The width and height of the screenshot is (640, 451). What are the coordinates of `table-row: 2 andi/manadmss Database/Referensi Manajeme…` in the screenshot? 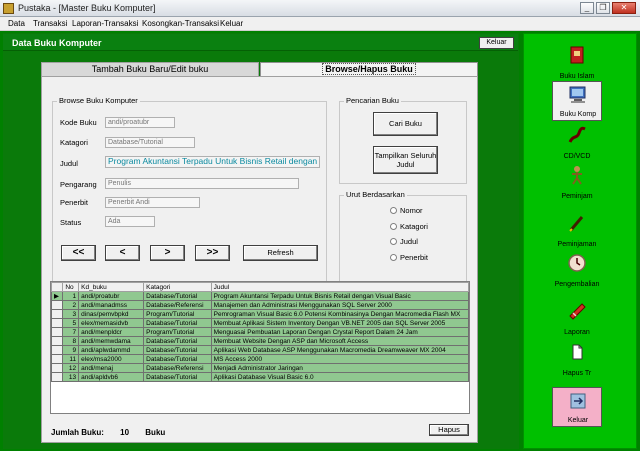 It's located at (260, 305).